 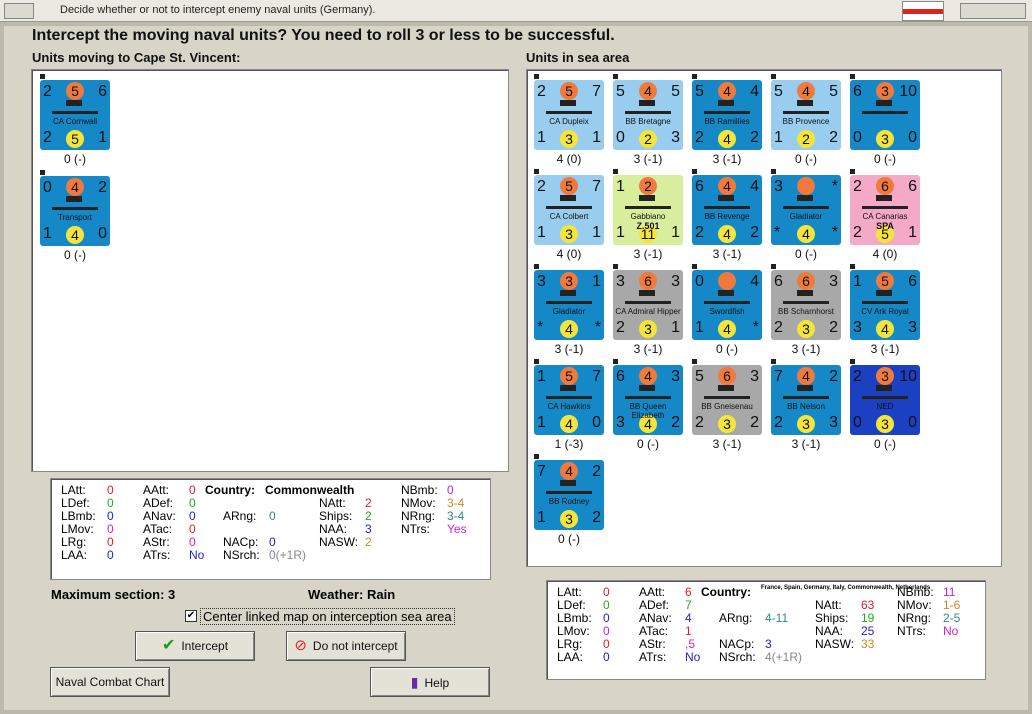 I want to click on unit-counter: 6 3 3 2 4 4 BB Queen Elizabeth, so click(x=648, y=400).